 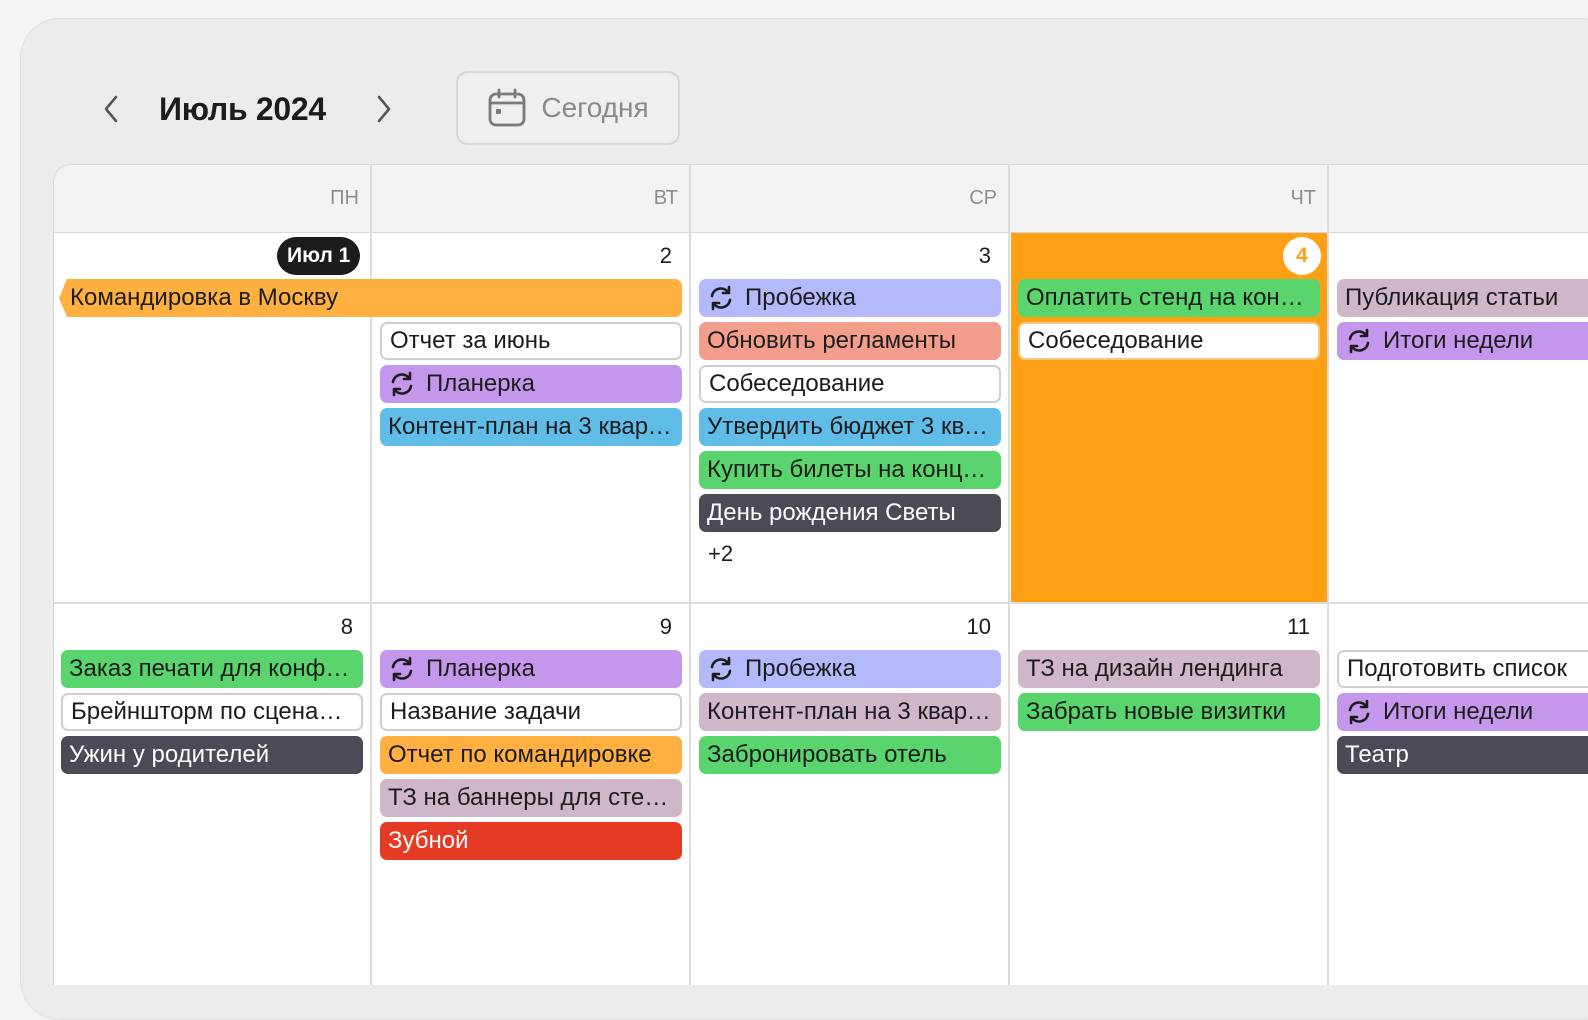 I want to click on event: Забрать новые визитки, so click(x=1169, y=712).